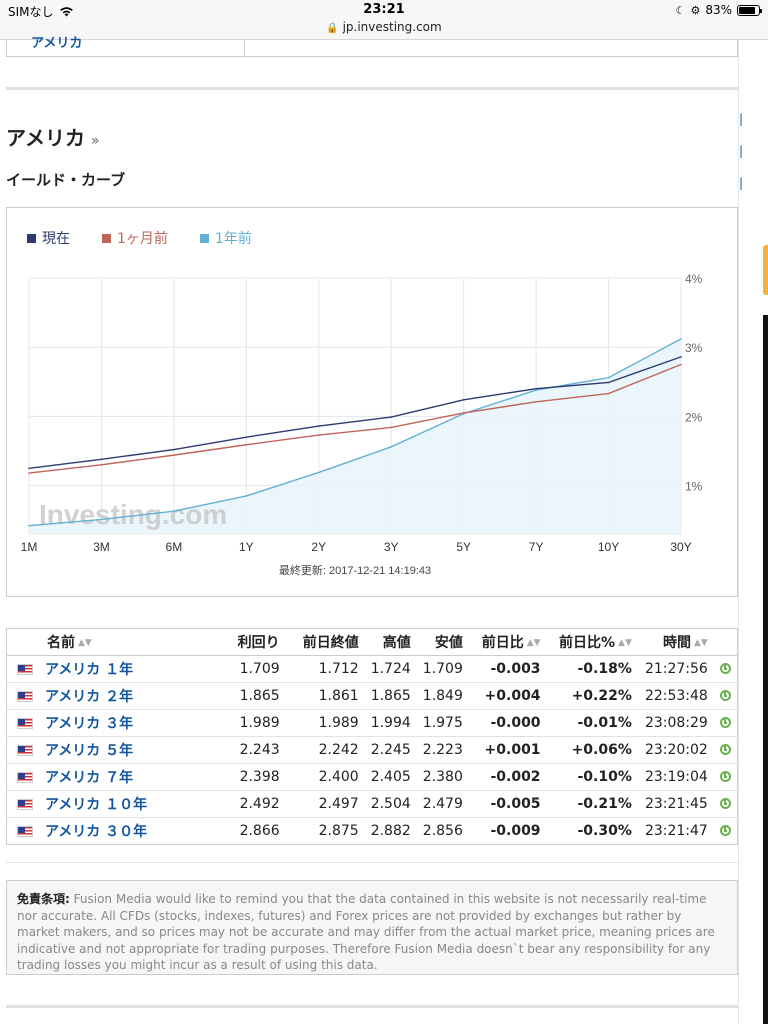 This screenshot has height=1024, width=768. What do you see at coordinates (29, 547) in the screenshot?
I see `x-tick-label: 1M` at bounding box center [29, 547].